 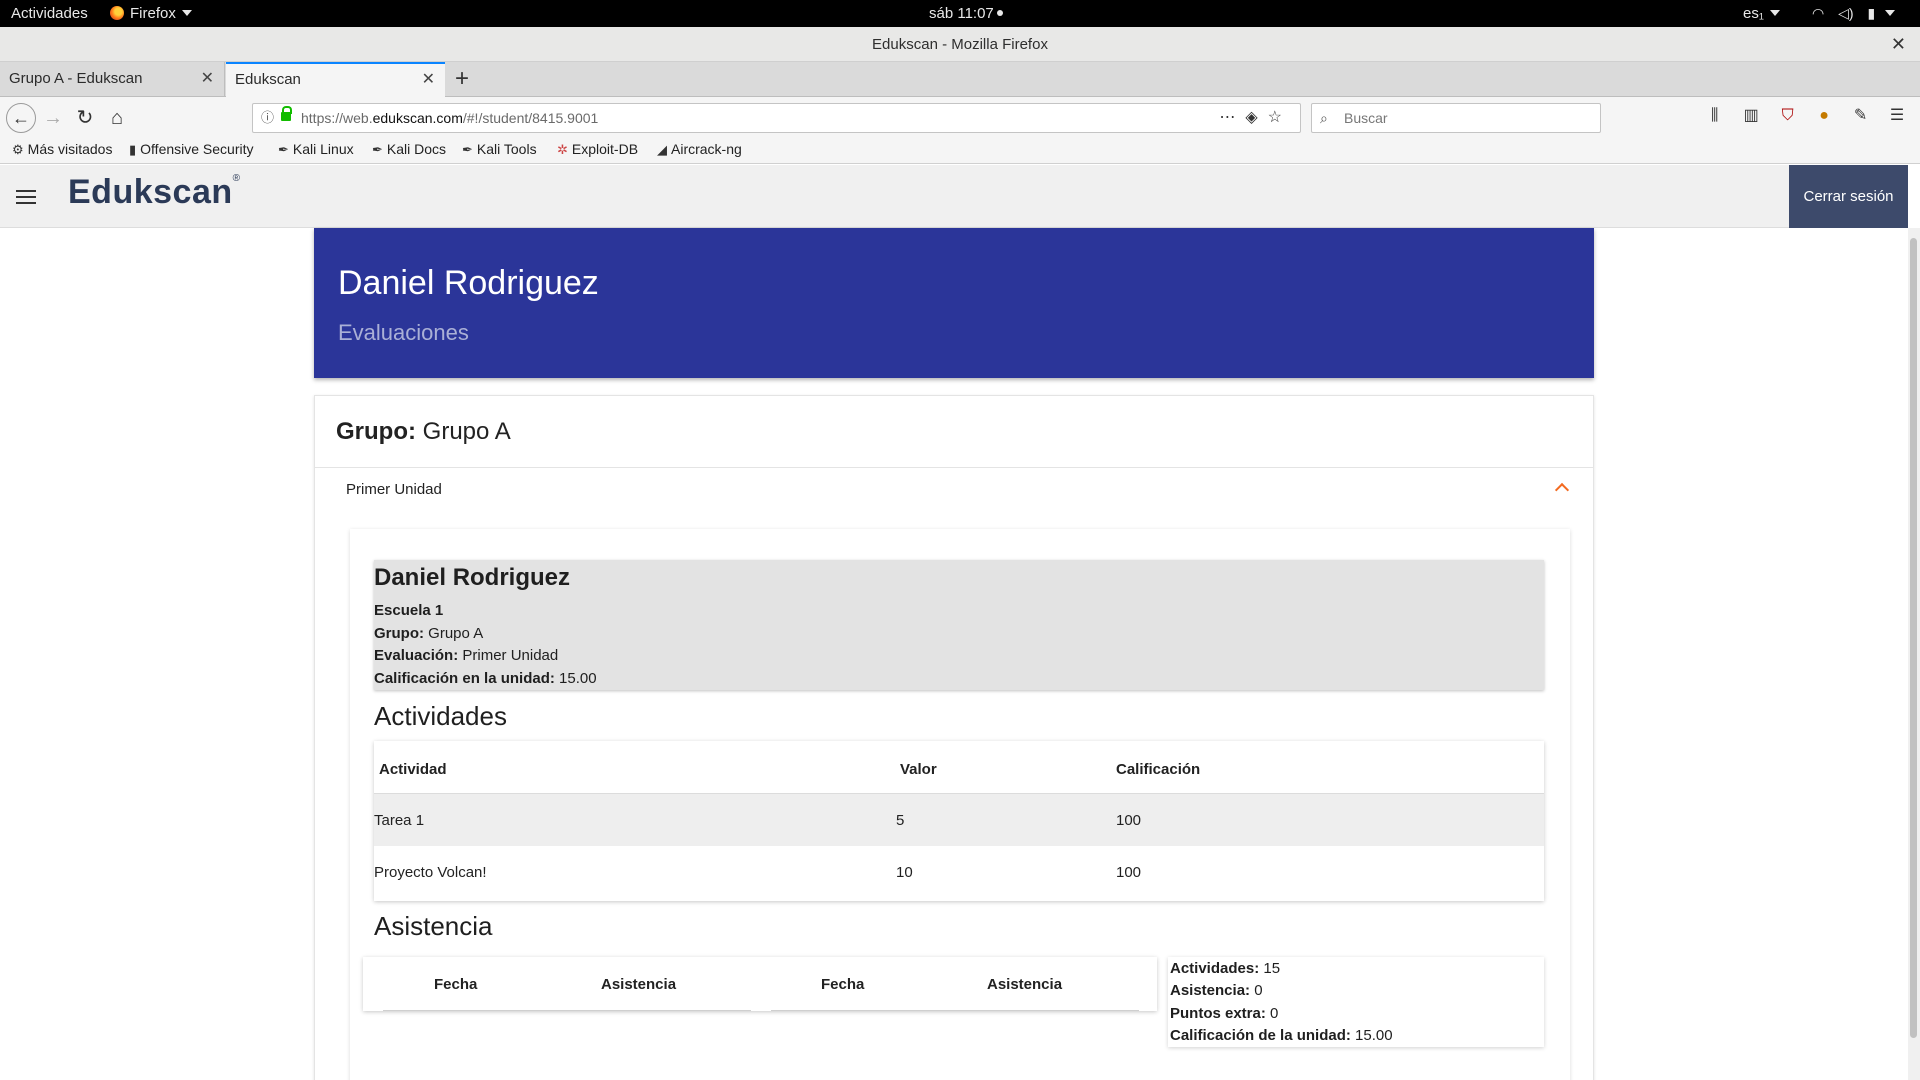 What do you see at coordinates (433, 926) in the screenshot?
I see `attendance-heading: Asistencia` at bounding box center [433, 926].